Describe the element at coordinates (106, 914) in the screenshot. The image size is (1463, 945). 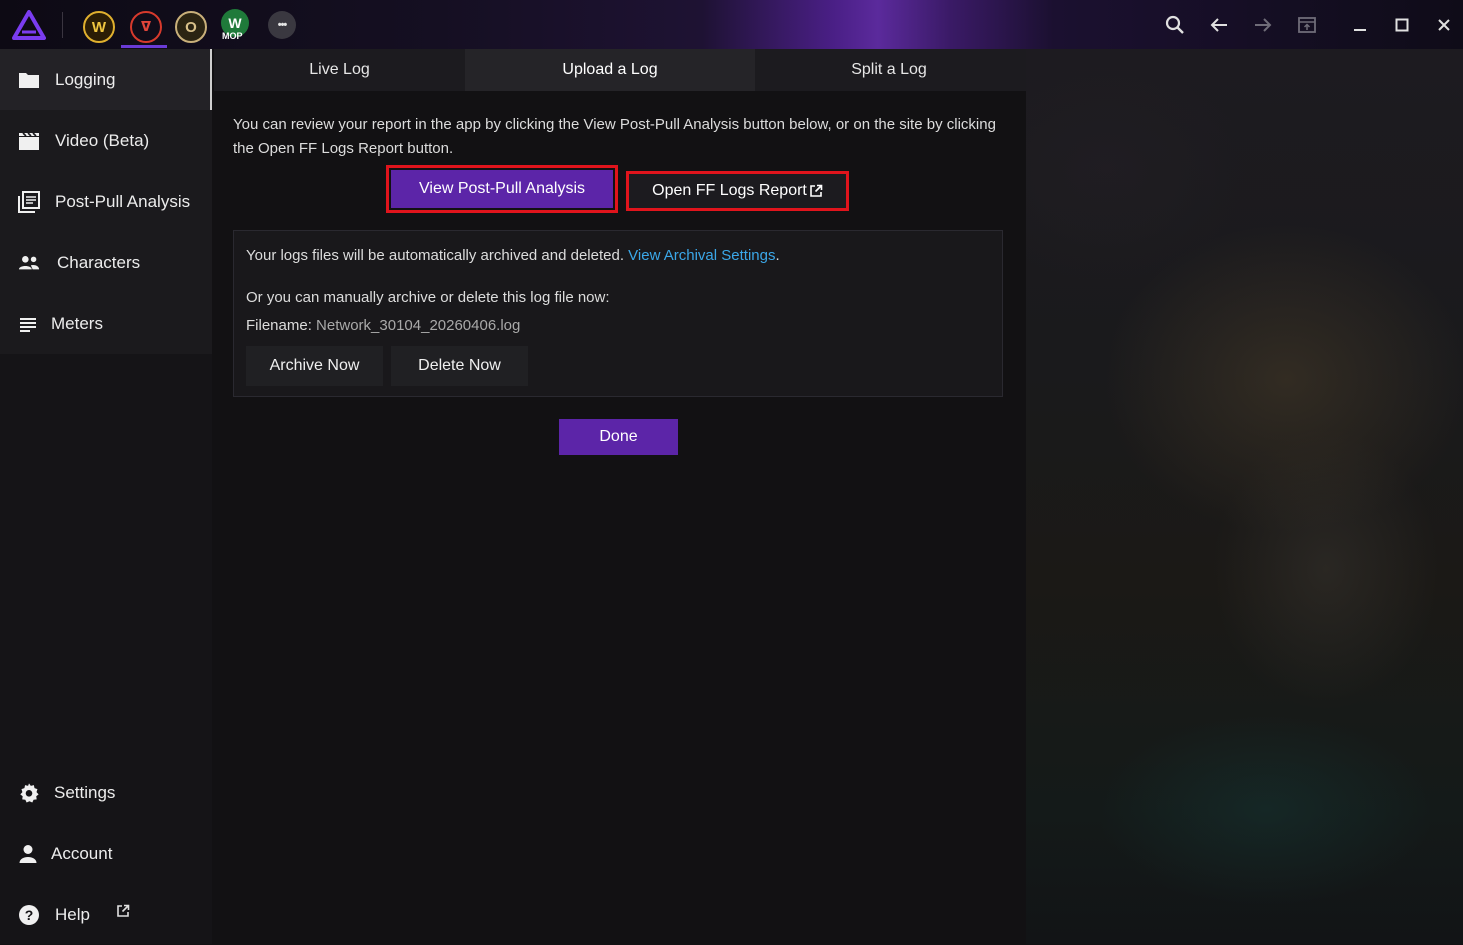
I see `sidebar-item-help: ? Help` at that location.